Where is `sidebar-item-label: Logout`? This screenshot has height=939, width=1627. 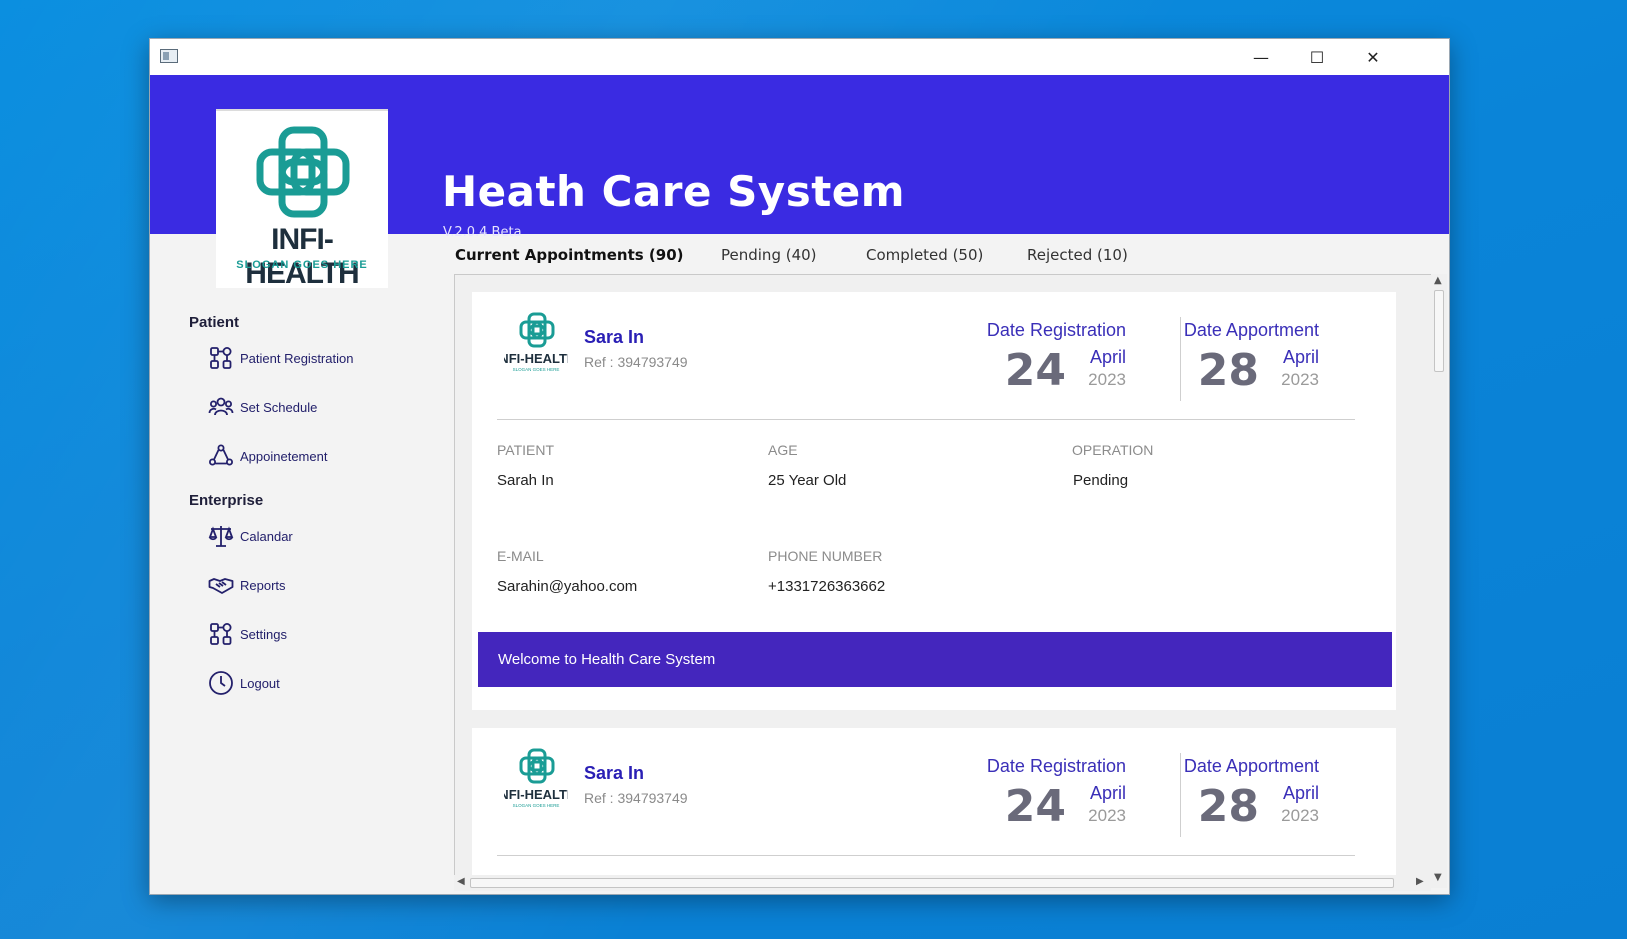 sidebar-item-label: Logout is located at coordinates (260, 683).